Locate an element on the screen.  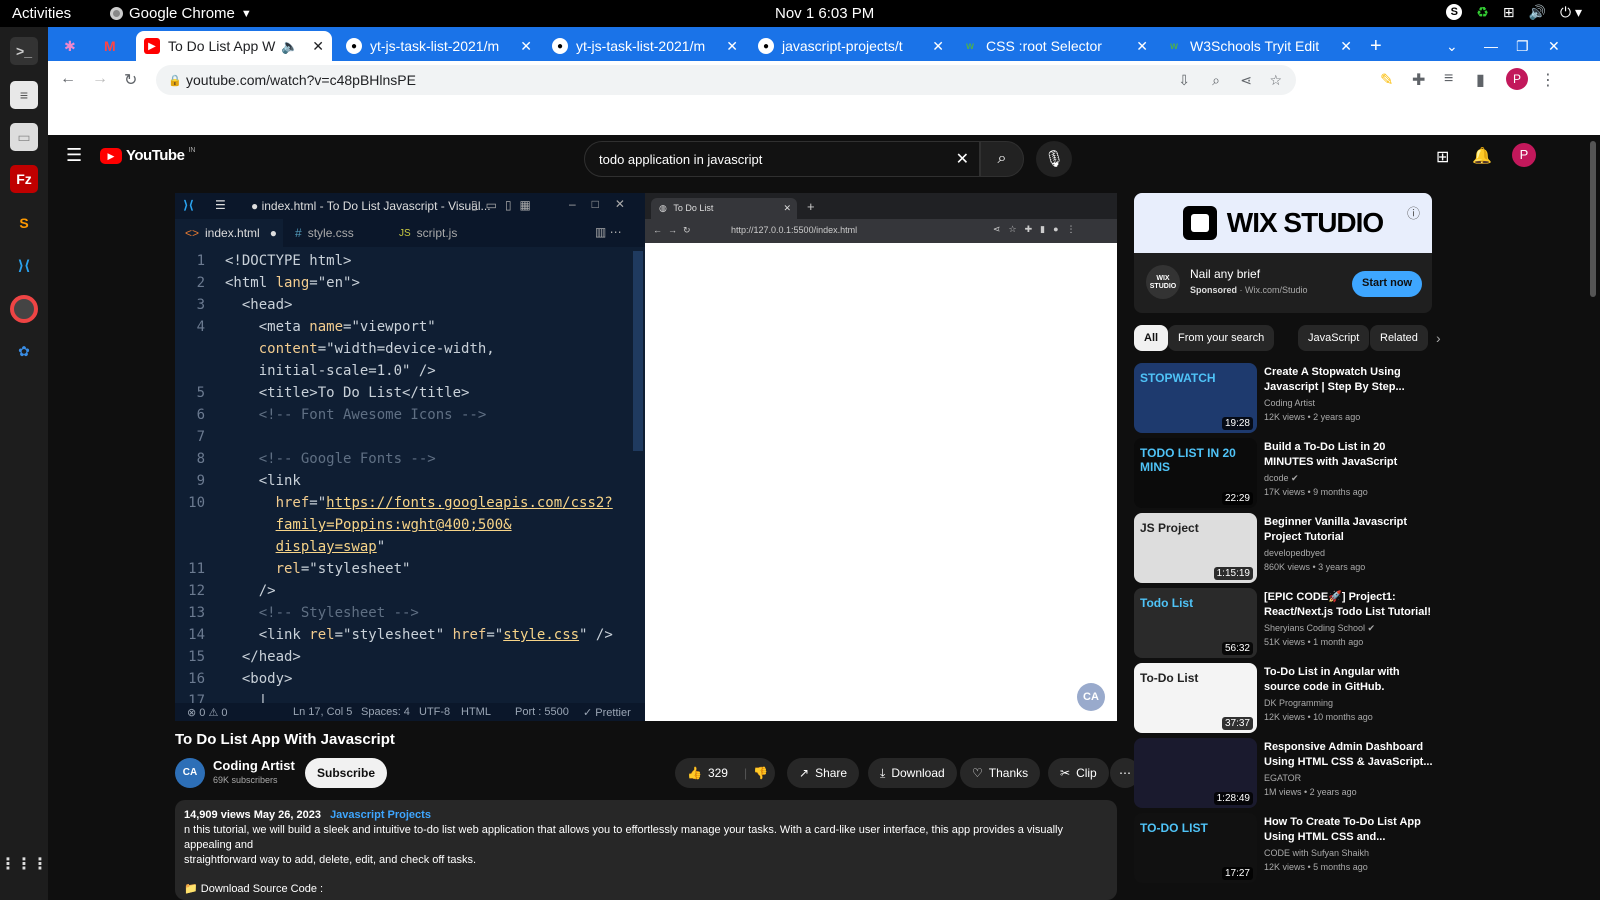
audio-icon: 🔈 is located at coordinates (289, 46).